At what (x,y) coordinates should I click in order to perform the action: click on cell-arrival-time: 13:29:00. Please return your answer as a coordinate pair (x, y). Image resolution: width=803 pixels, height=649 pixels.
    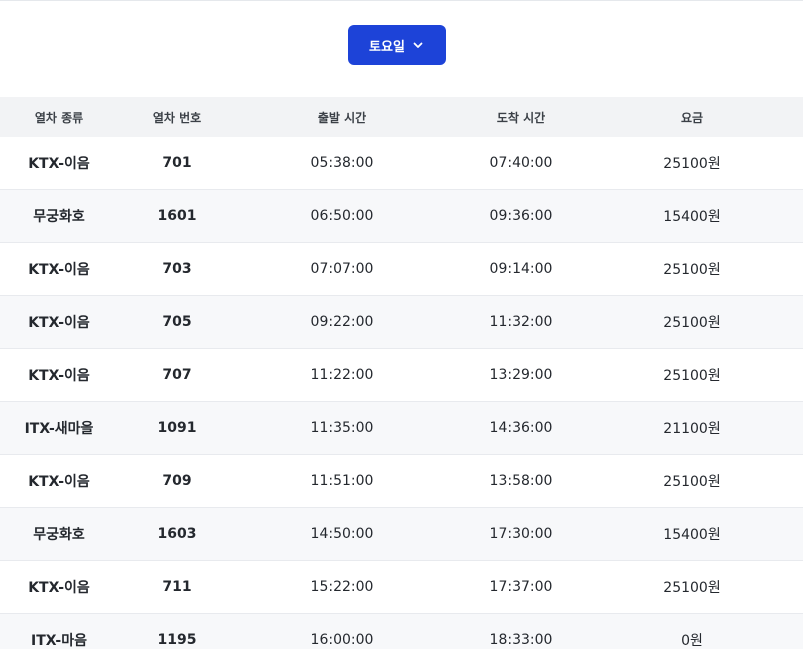
    Looking at the image, I should click on (521, 375).